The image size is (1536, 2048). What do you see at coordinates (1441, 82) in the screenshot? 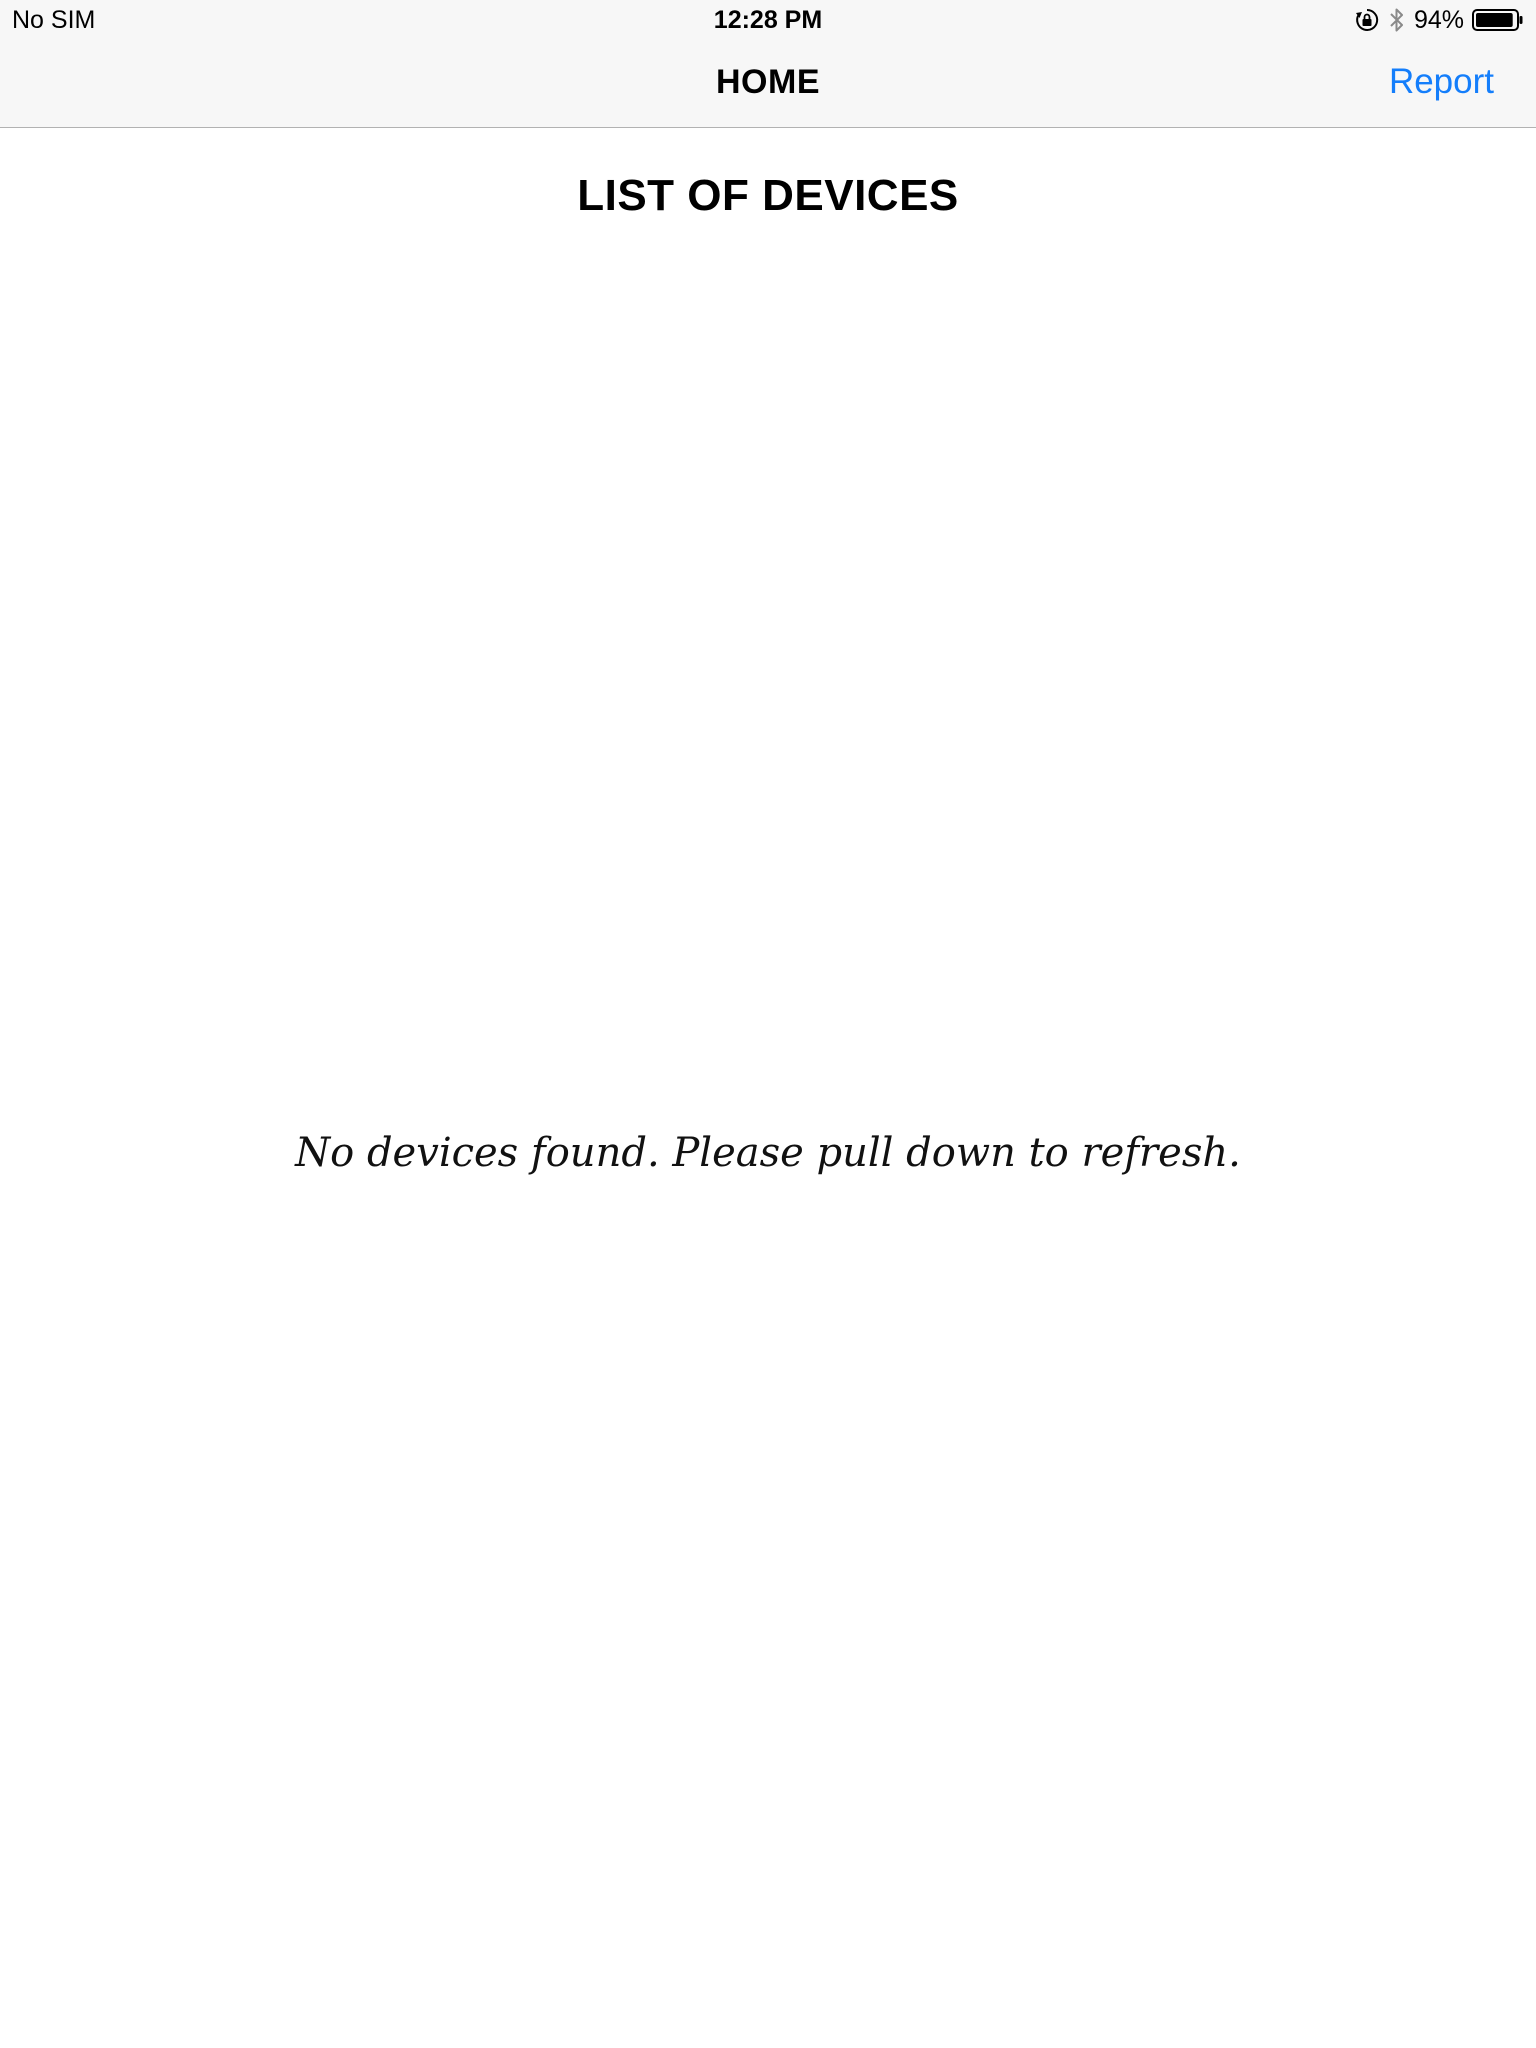
I see `report-button: Report` at bounding box center [1441, 82].